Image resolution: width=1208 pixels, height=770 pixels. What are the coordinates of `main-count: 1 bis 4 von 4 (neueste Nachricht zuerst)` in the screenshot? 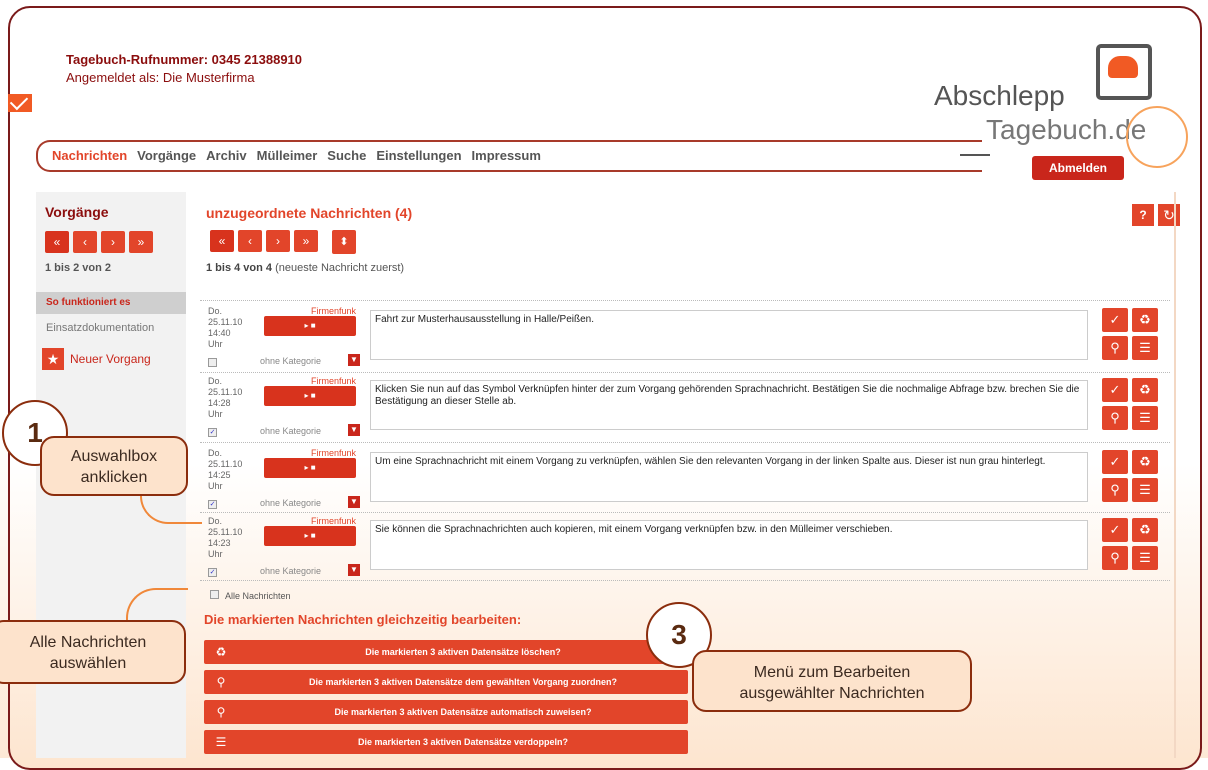 It's located at (305, 268).